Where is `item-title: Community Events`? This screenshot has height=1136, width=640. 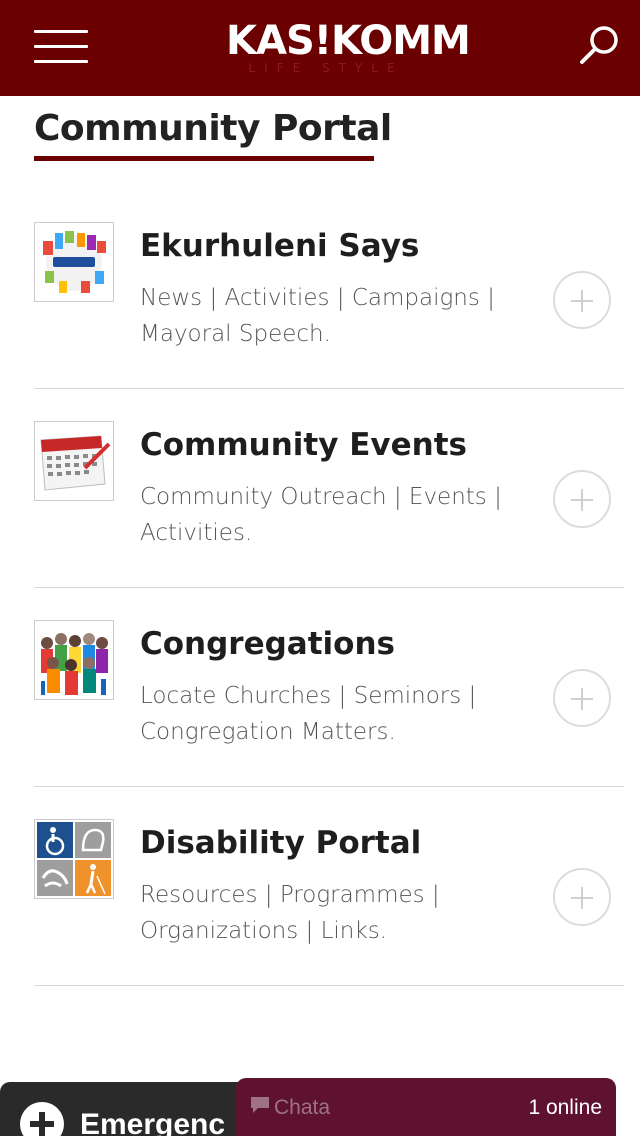
item-title: Community Events is located at coordinates (303, 445).